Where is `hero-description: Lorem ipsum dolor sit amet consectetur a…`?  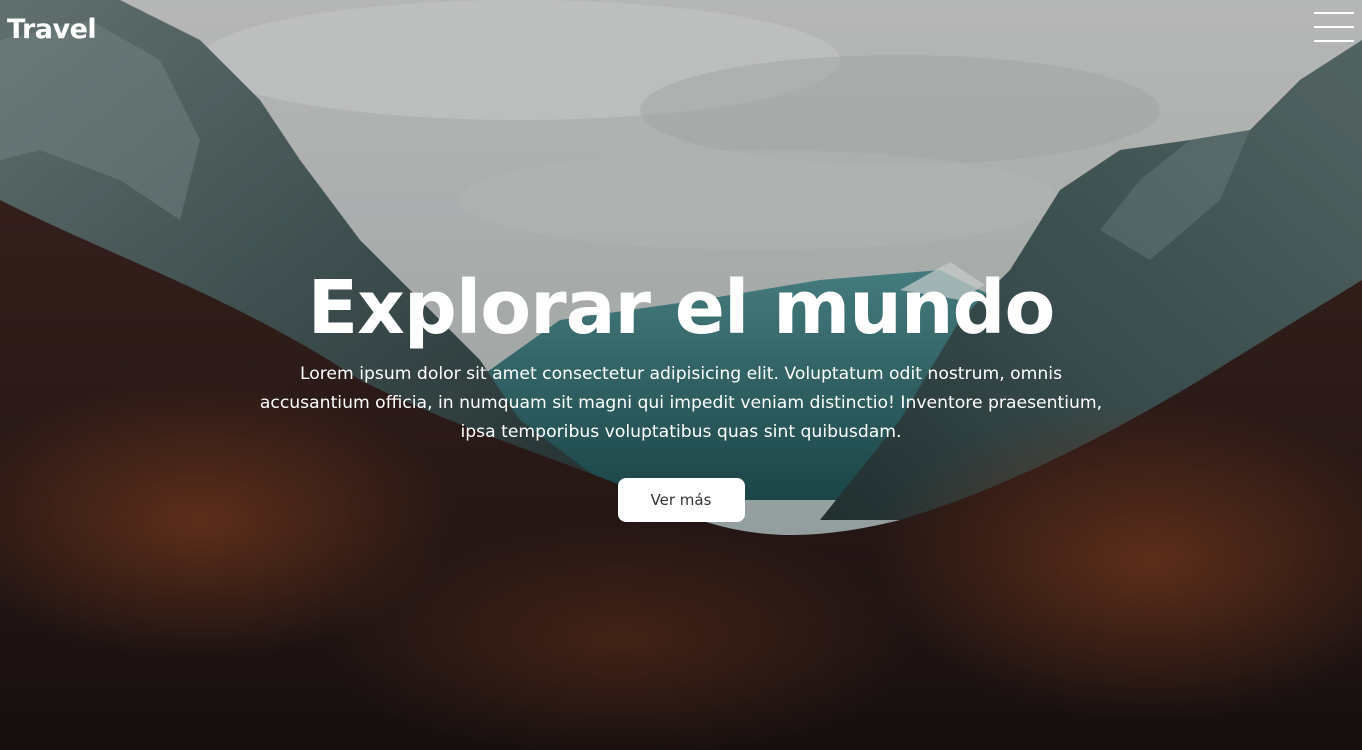
hero-description: Lorem ipsum dolor sit amet consectetur a… is located at coordinates (681, 403).